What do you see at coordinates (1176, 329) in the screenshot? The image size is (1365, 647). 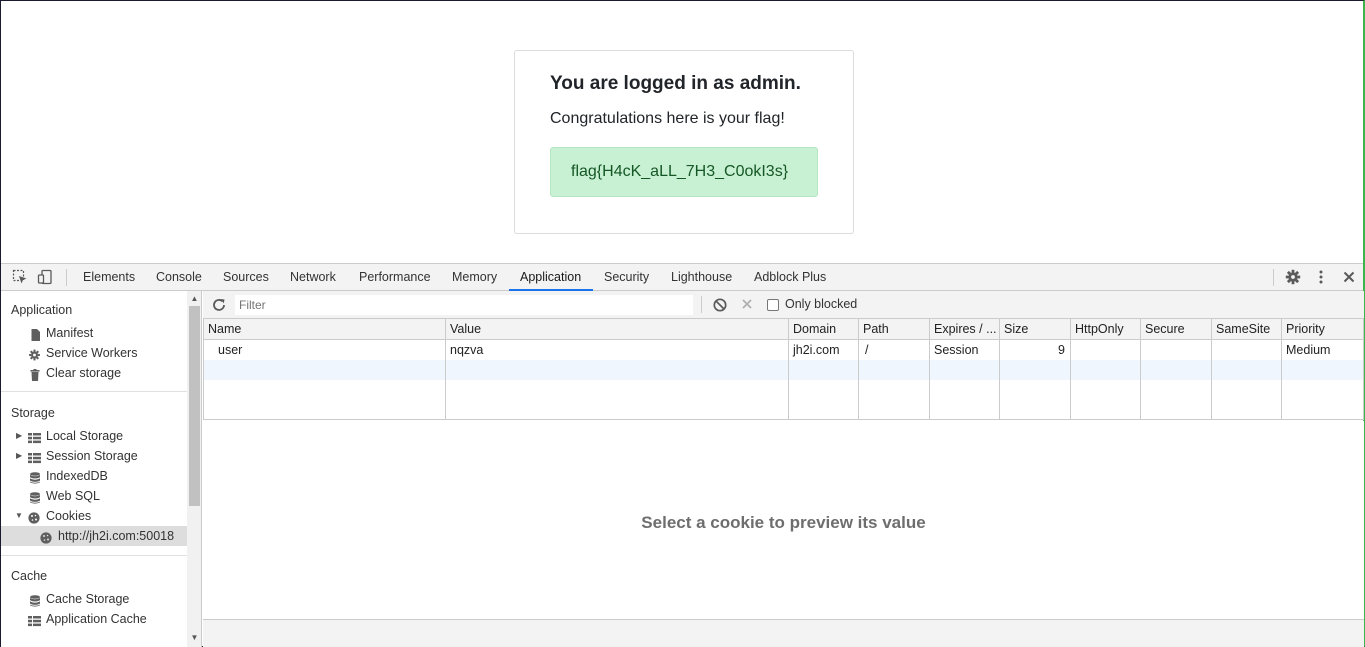 I see `column-header-secure: Secure` at bounding box center [1176, 329].